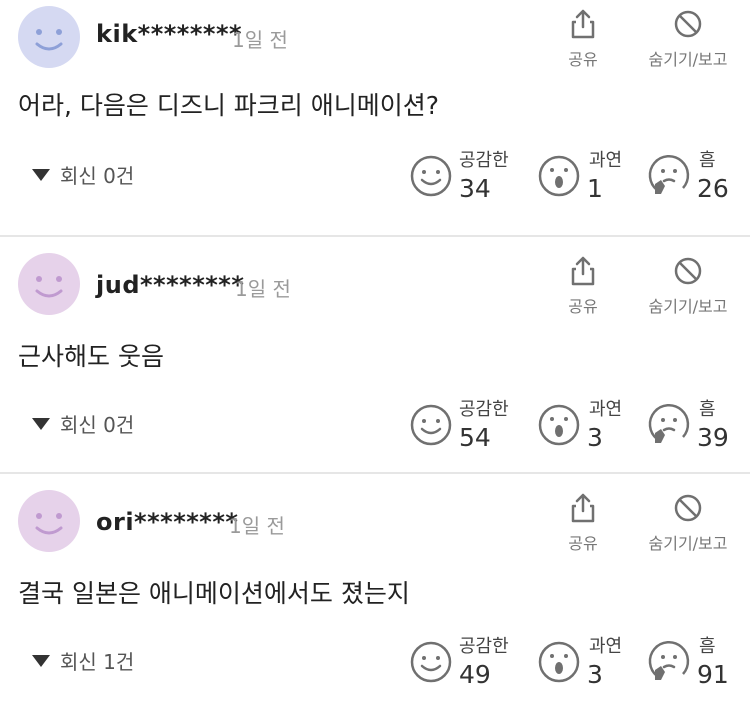 The image size is (750, 724). What do you see at coordinates (91, 356) in the screenshot?
I see `comment-text: 근사해도 웃음` at bounding box center [91, 356].